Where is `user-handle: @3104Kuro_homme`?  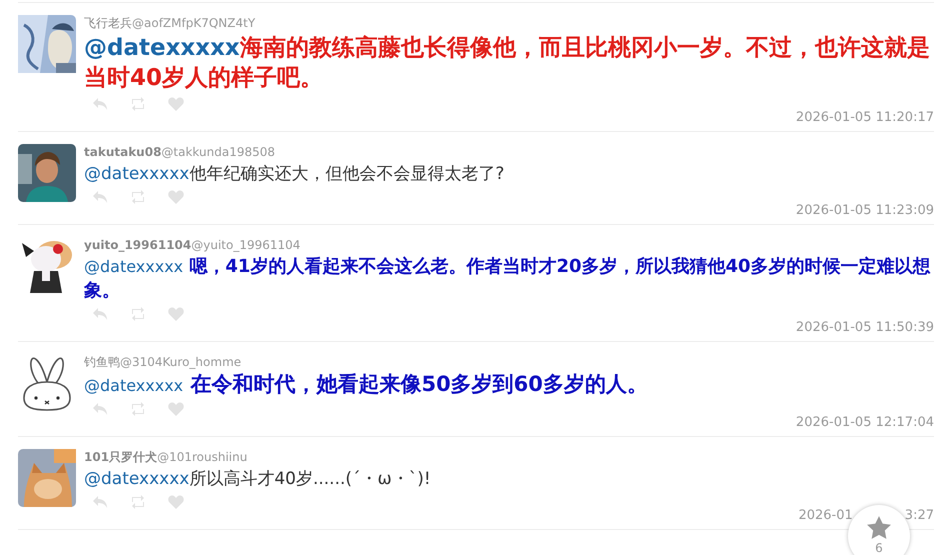 user-handle: @3104Kuro_homme is located at coordinates (181, 362).